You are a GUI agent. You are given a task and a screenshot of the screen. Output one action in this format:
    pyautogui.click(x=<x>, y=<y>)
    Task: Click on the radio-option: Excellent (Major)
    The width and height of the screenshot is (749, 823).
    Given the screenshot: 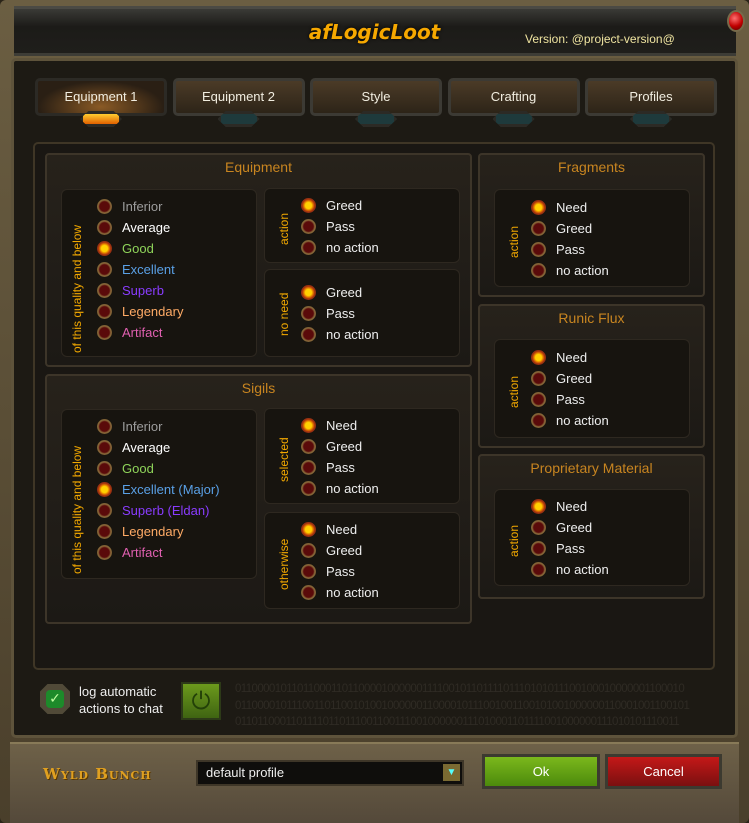 What is the action you would take?
    pyautogui.click(x=158, y=489)
    